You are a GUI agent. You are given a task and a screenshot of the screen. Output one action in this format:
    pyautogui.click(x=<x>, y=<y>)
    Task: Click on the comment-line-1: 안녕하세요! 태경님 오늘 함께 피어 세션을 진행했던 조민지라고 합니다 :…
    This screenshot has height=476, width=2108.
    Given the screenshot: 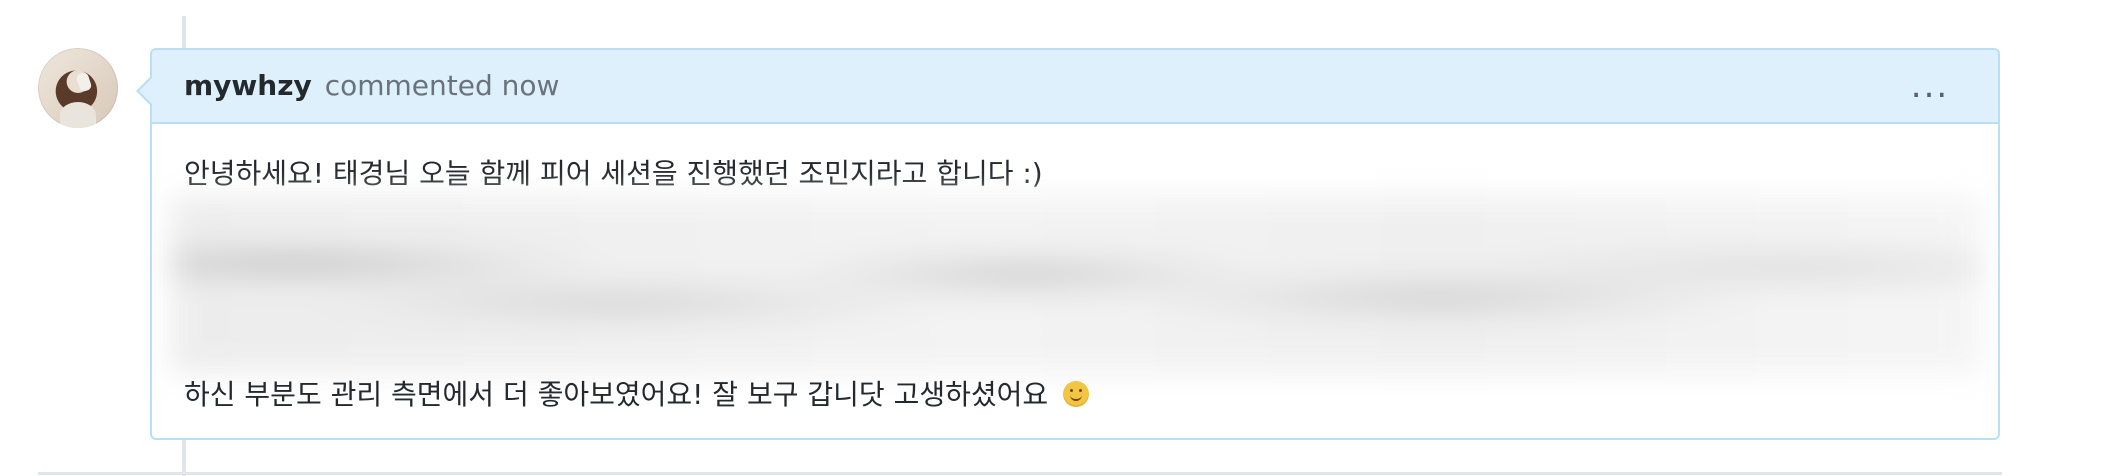 What is the action you would take?
    pyautogui.click(x=613, y=173)
    